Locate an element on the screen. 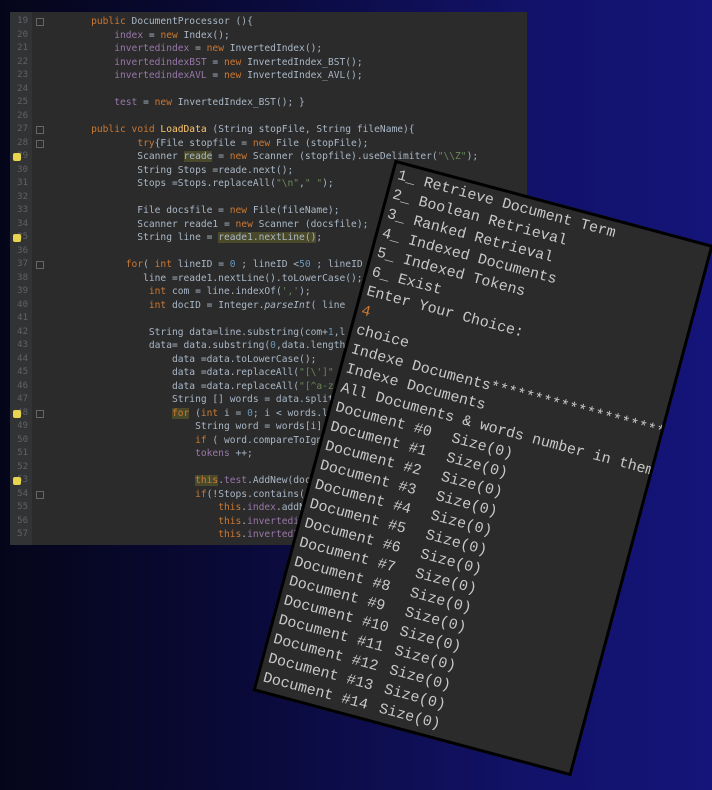 This screenshot has height=790, width=712. code-token: test is located at coordinates (235, 480).